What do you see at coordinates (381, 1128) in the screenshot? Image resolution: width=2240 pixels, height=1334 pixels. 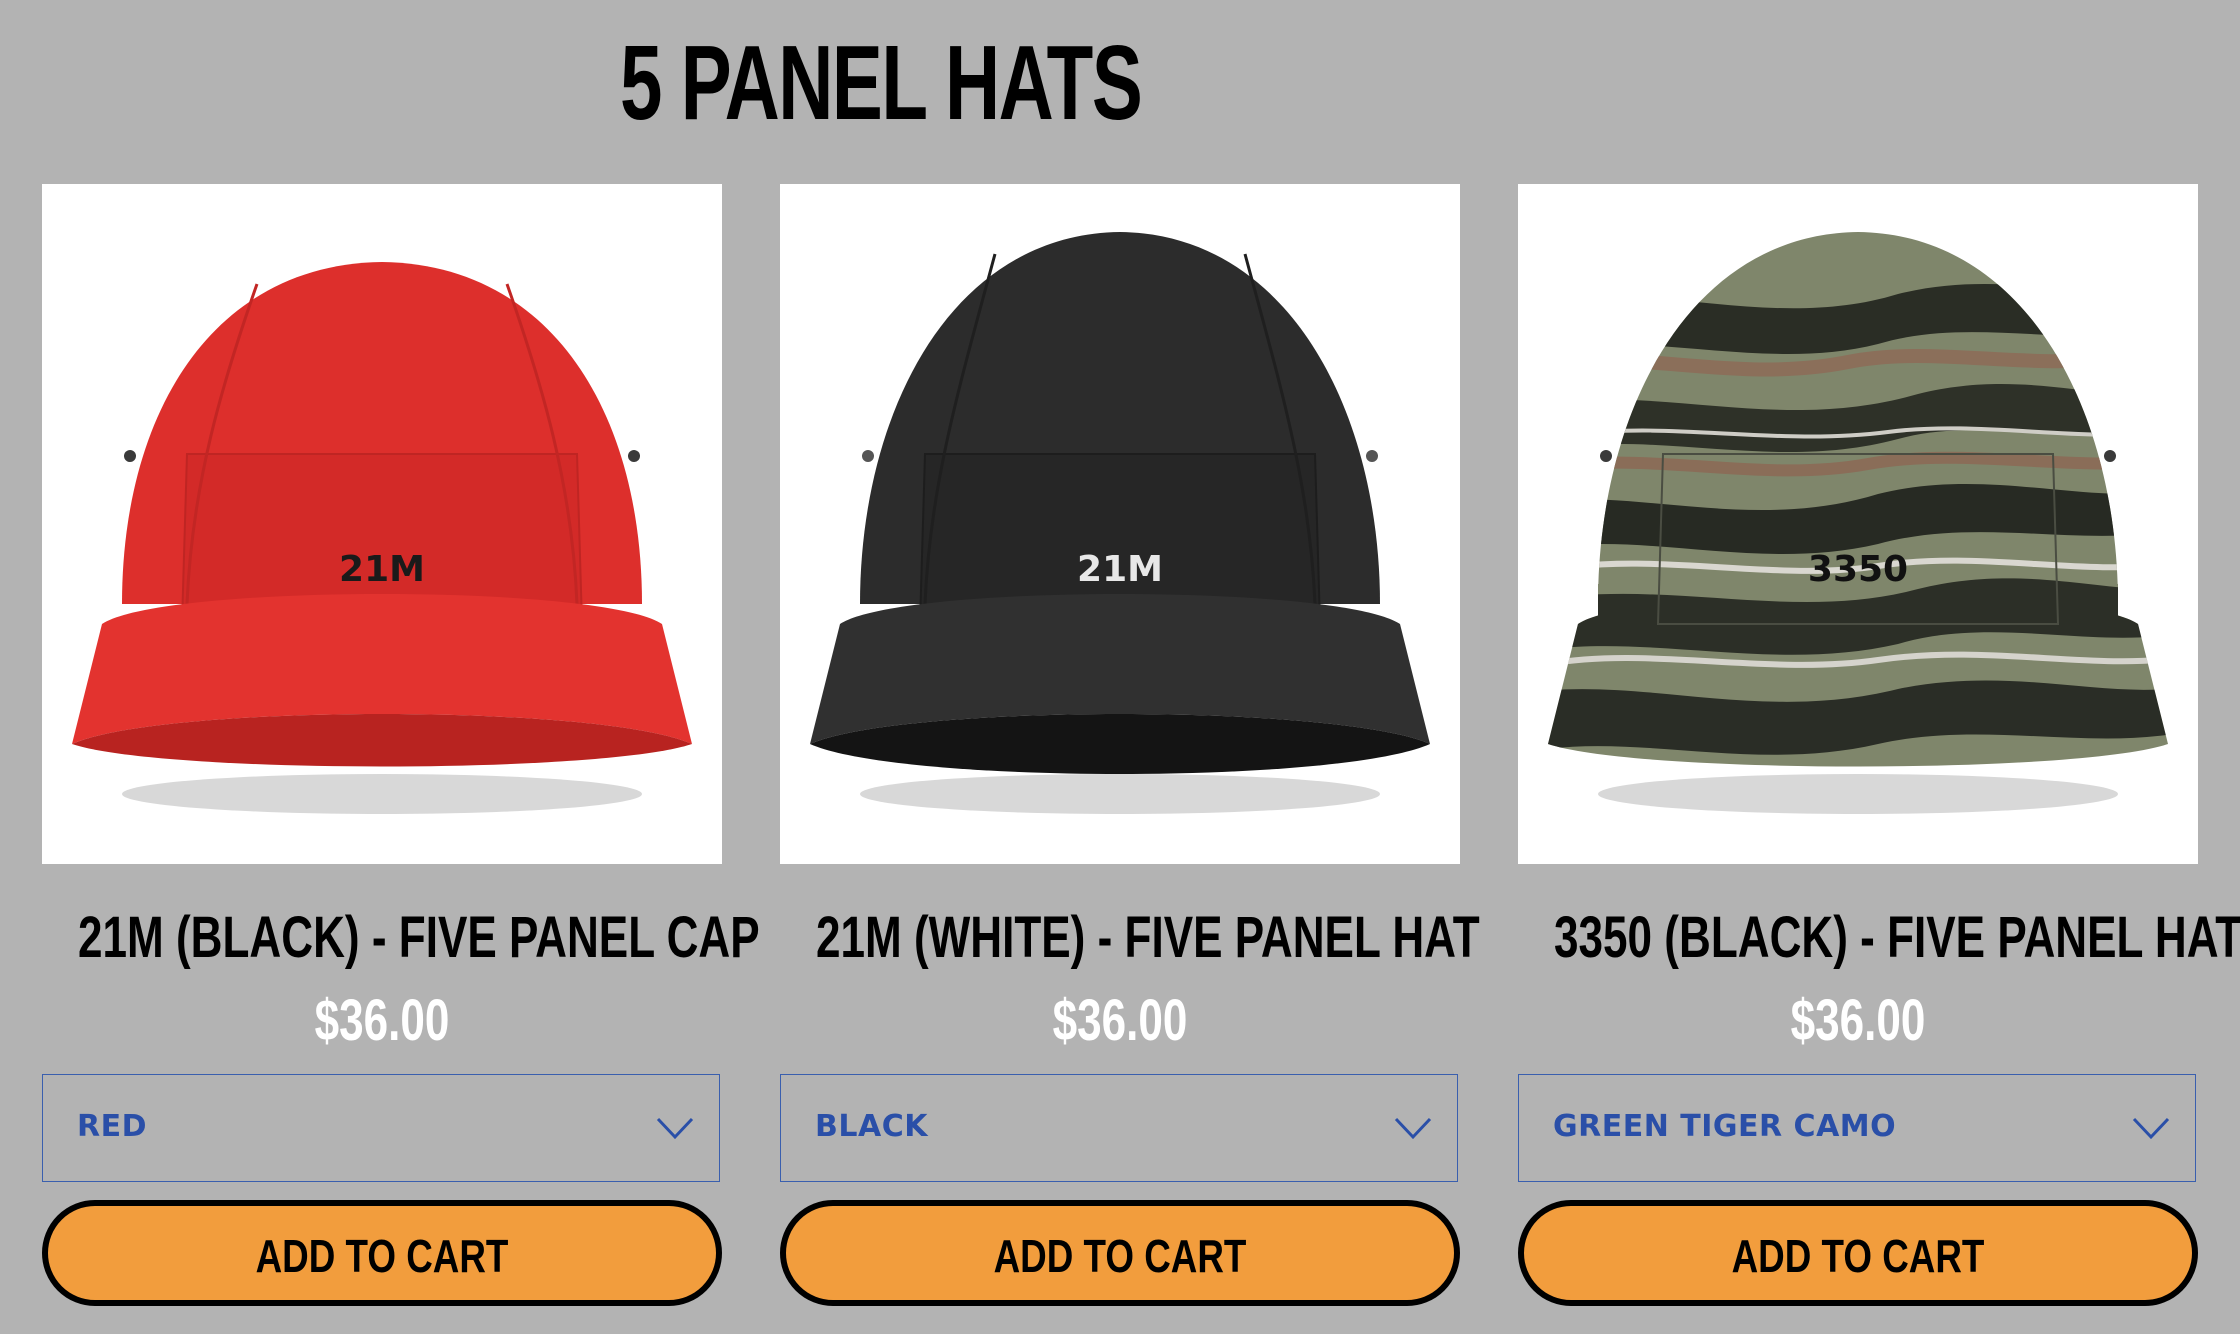 I see `color-select: RED` at bounding box center [381, 1128].